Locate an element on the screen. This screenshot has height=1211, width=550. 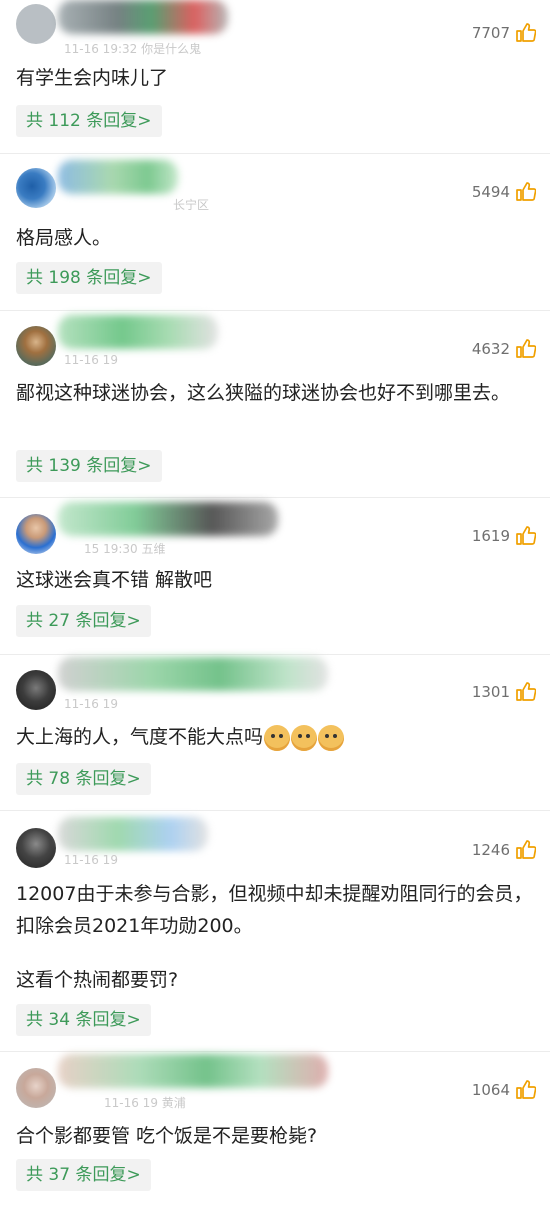
comment-item: 长宁区 5494 格局感人。 共 198 条回复> is located at coordinates (275, 232).